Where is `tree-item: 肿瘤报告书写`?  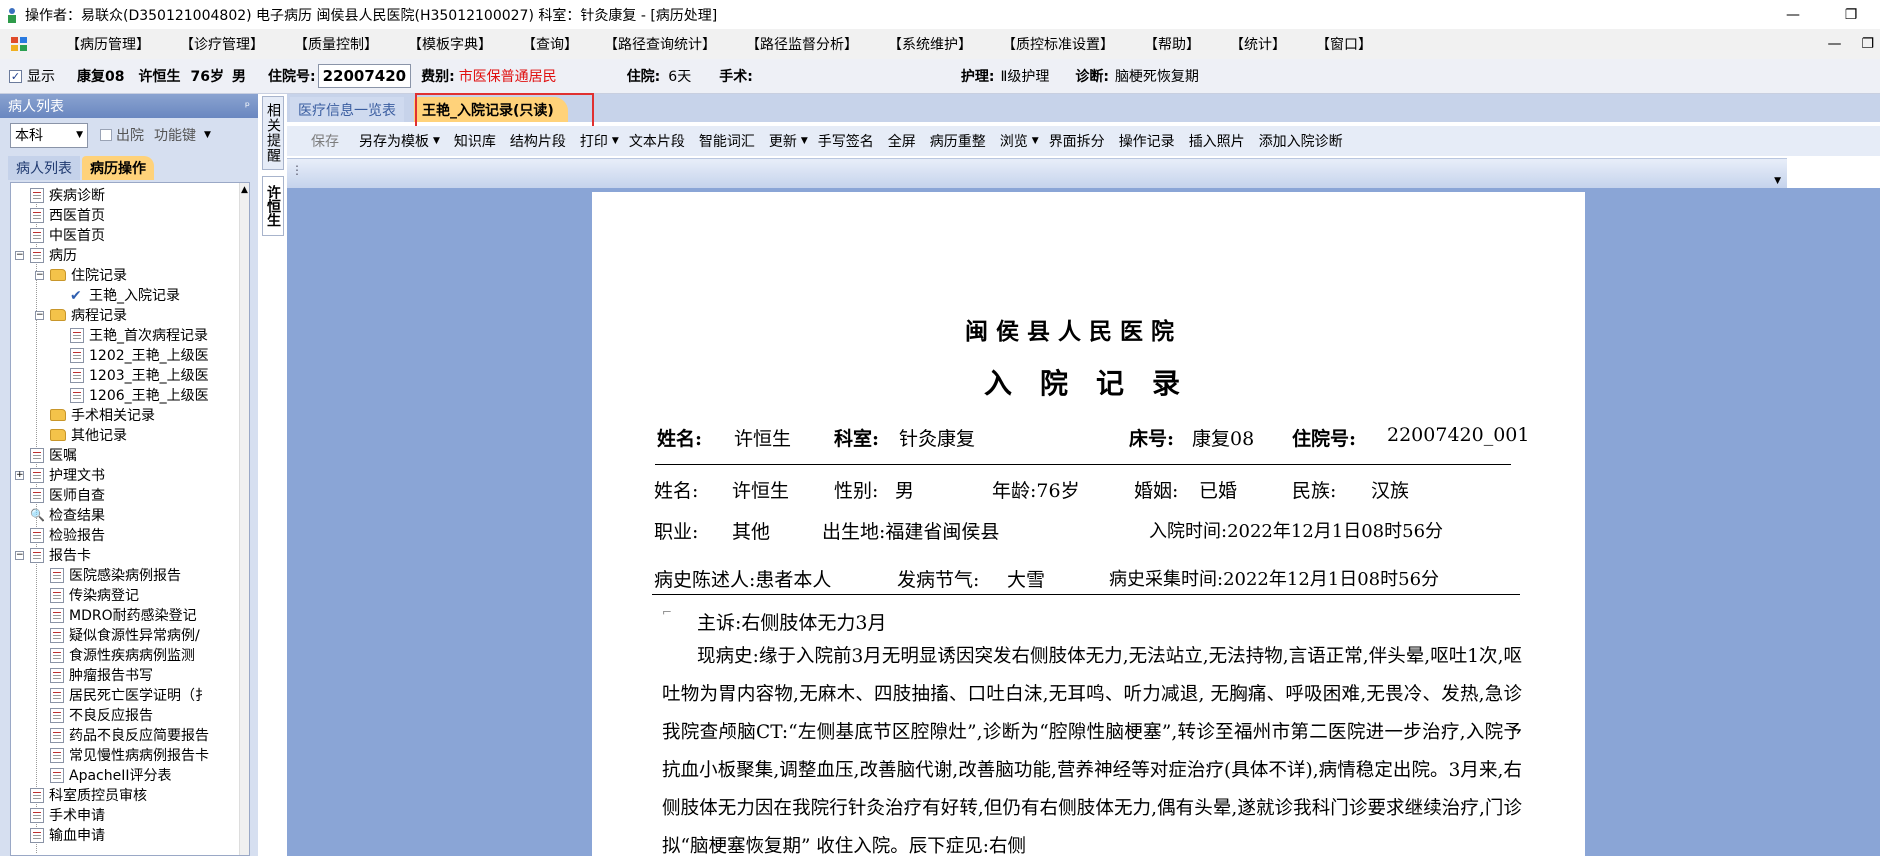
tree-item: 肿瘤报告书写 is located at coordinates (94, 675).